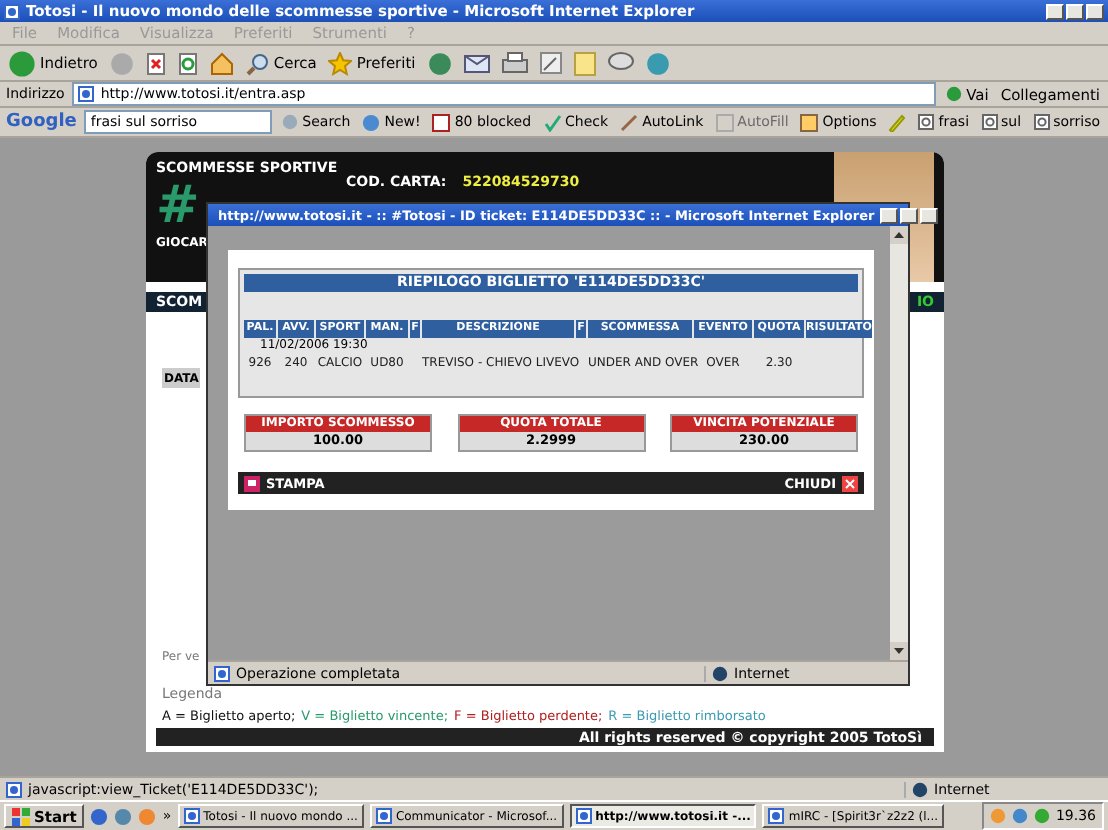  I want to click on refresh-icon, so click(187, 63).